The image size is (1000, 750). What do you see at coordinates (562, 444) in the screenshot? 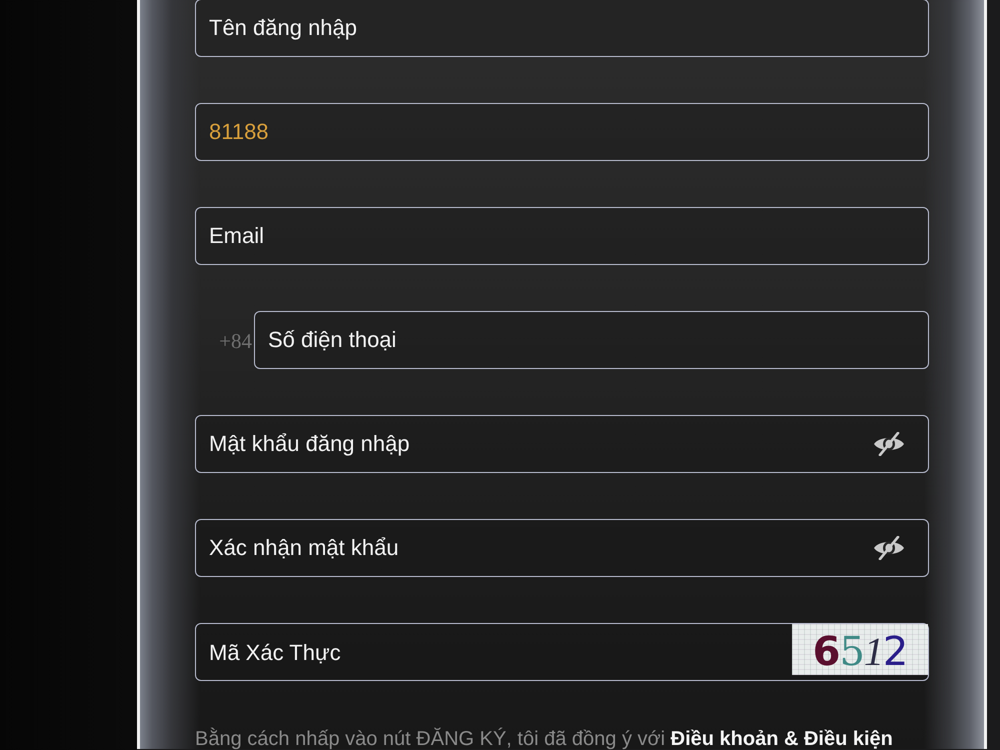
I see `password-field: Mật khẩu đăng nhập` at bounding box center [562, 444].